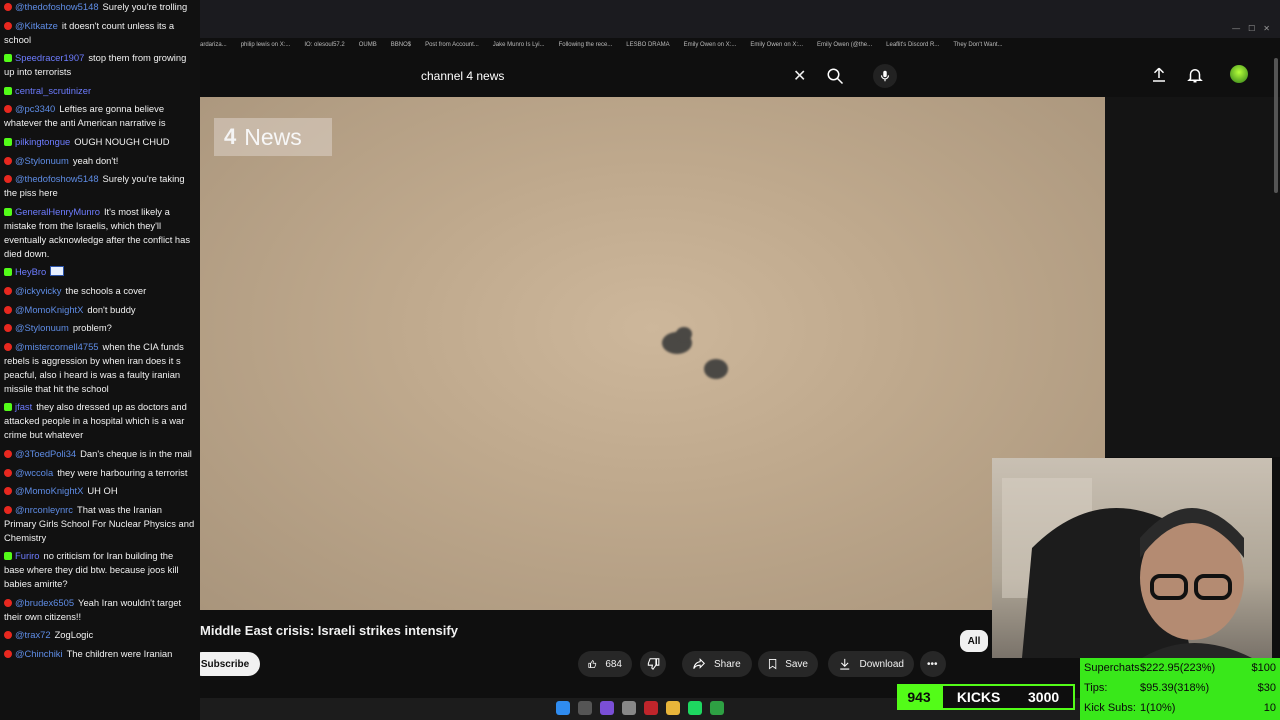 The image size is (1280, 720). Describe the element at coordinates (640, 708) in the screenshot. I see `taskbar-icons` at that location.